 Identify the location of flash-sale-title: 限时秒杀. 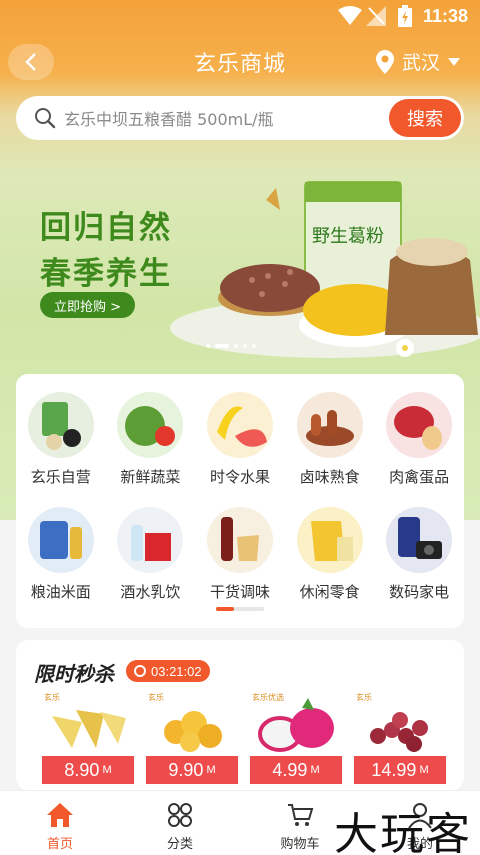
(74, 674).